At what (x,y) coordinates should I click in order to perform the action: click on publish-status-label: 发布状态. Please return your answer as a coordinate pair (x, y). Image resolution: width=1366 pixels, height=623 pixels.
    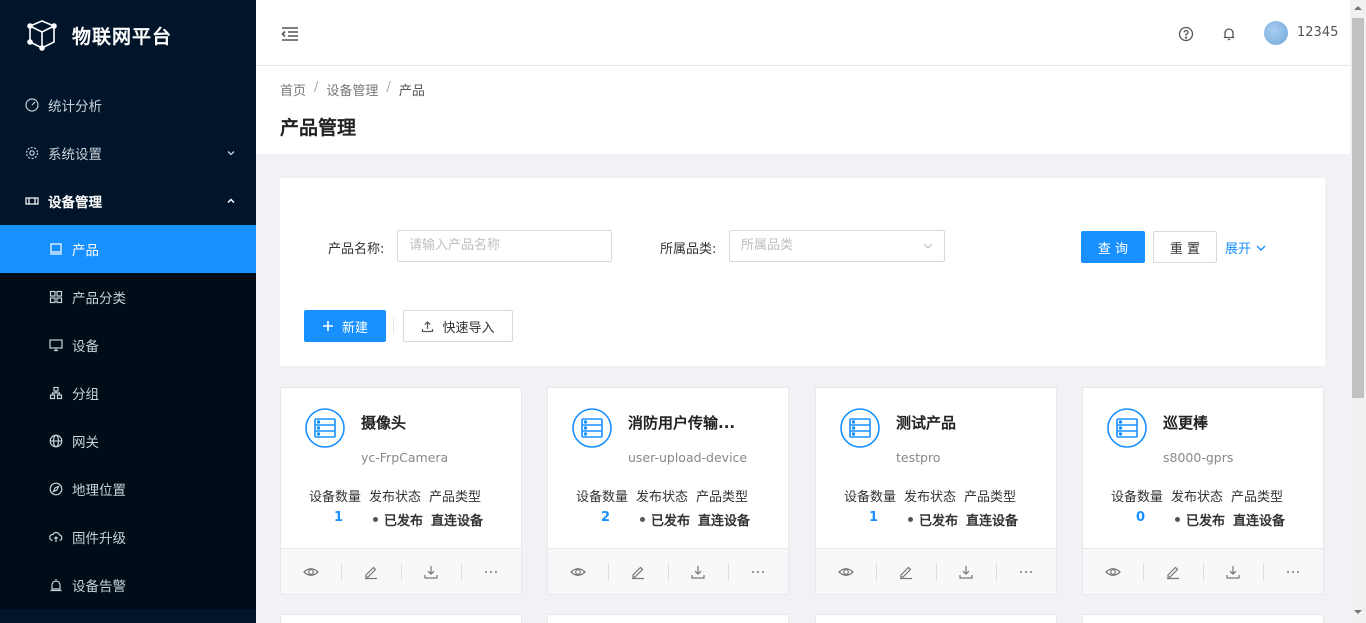
    Looking at the image, I should click on (930, 497).